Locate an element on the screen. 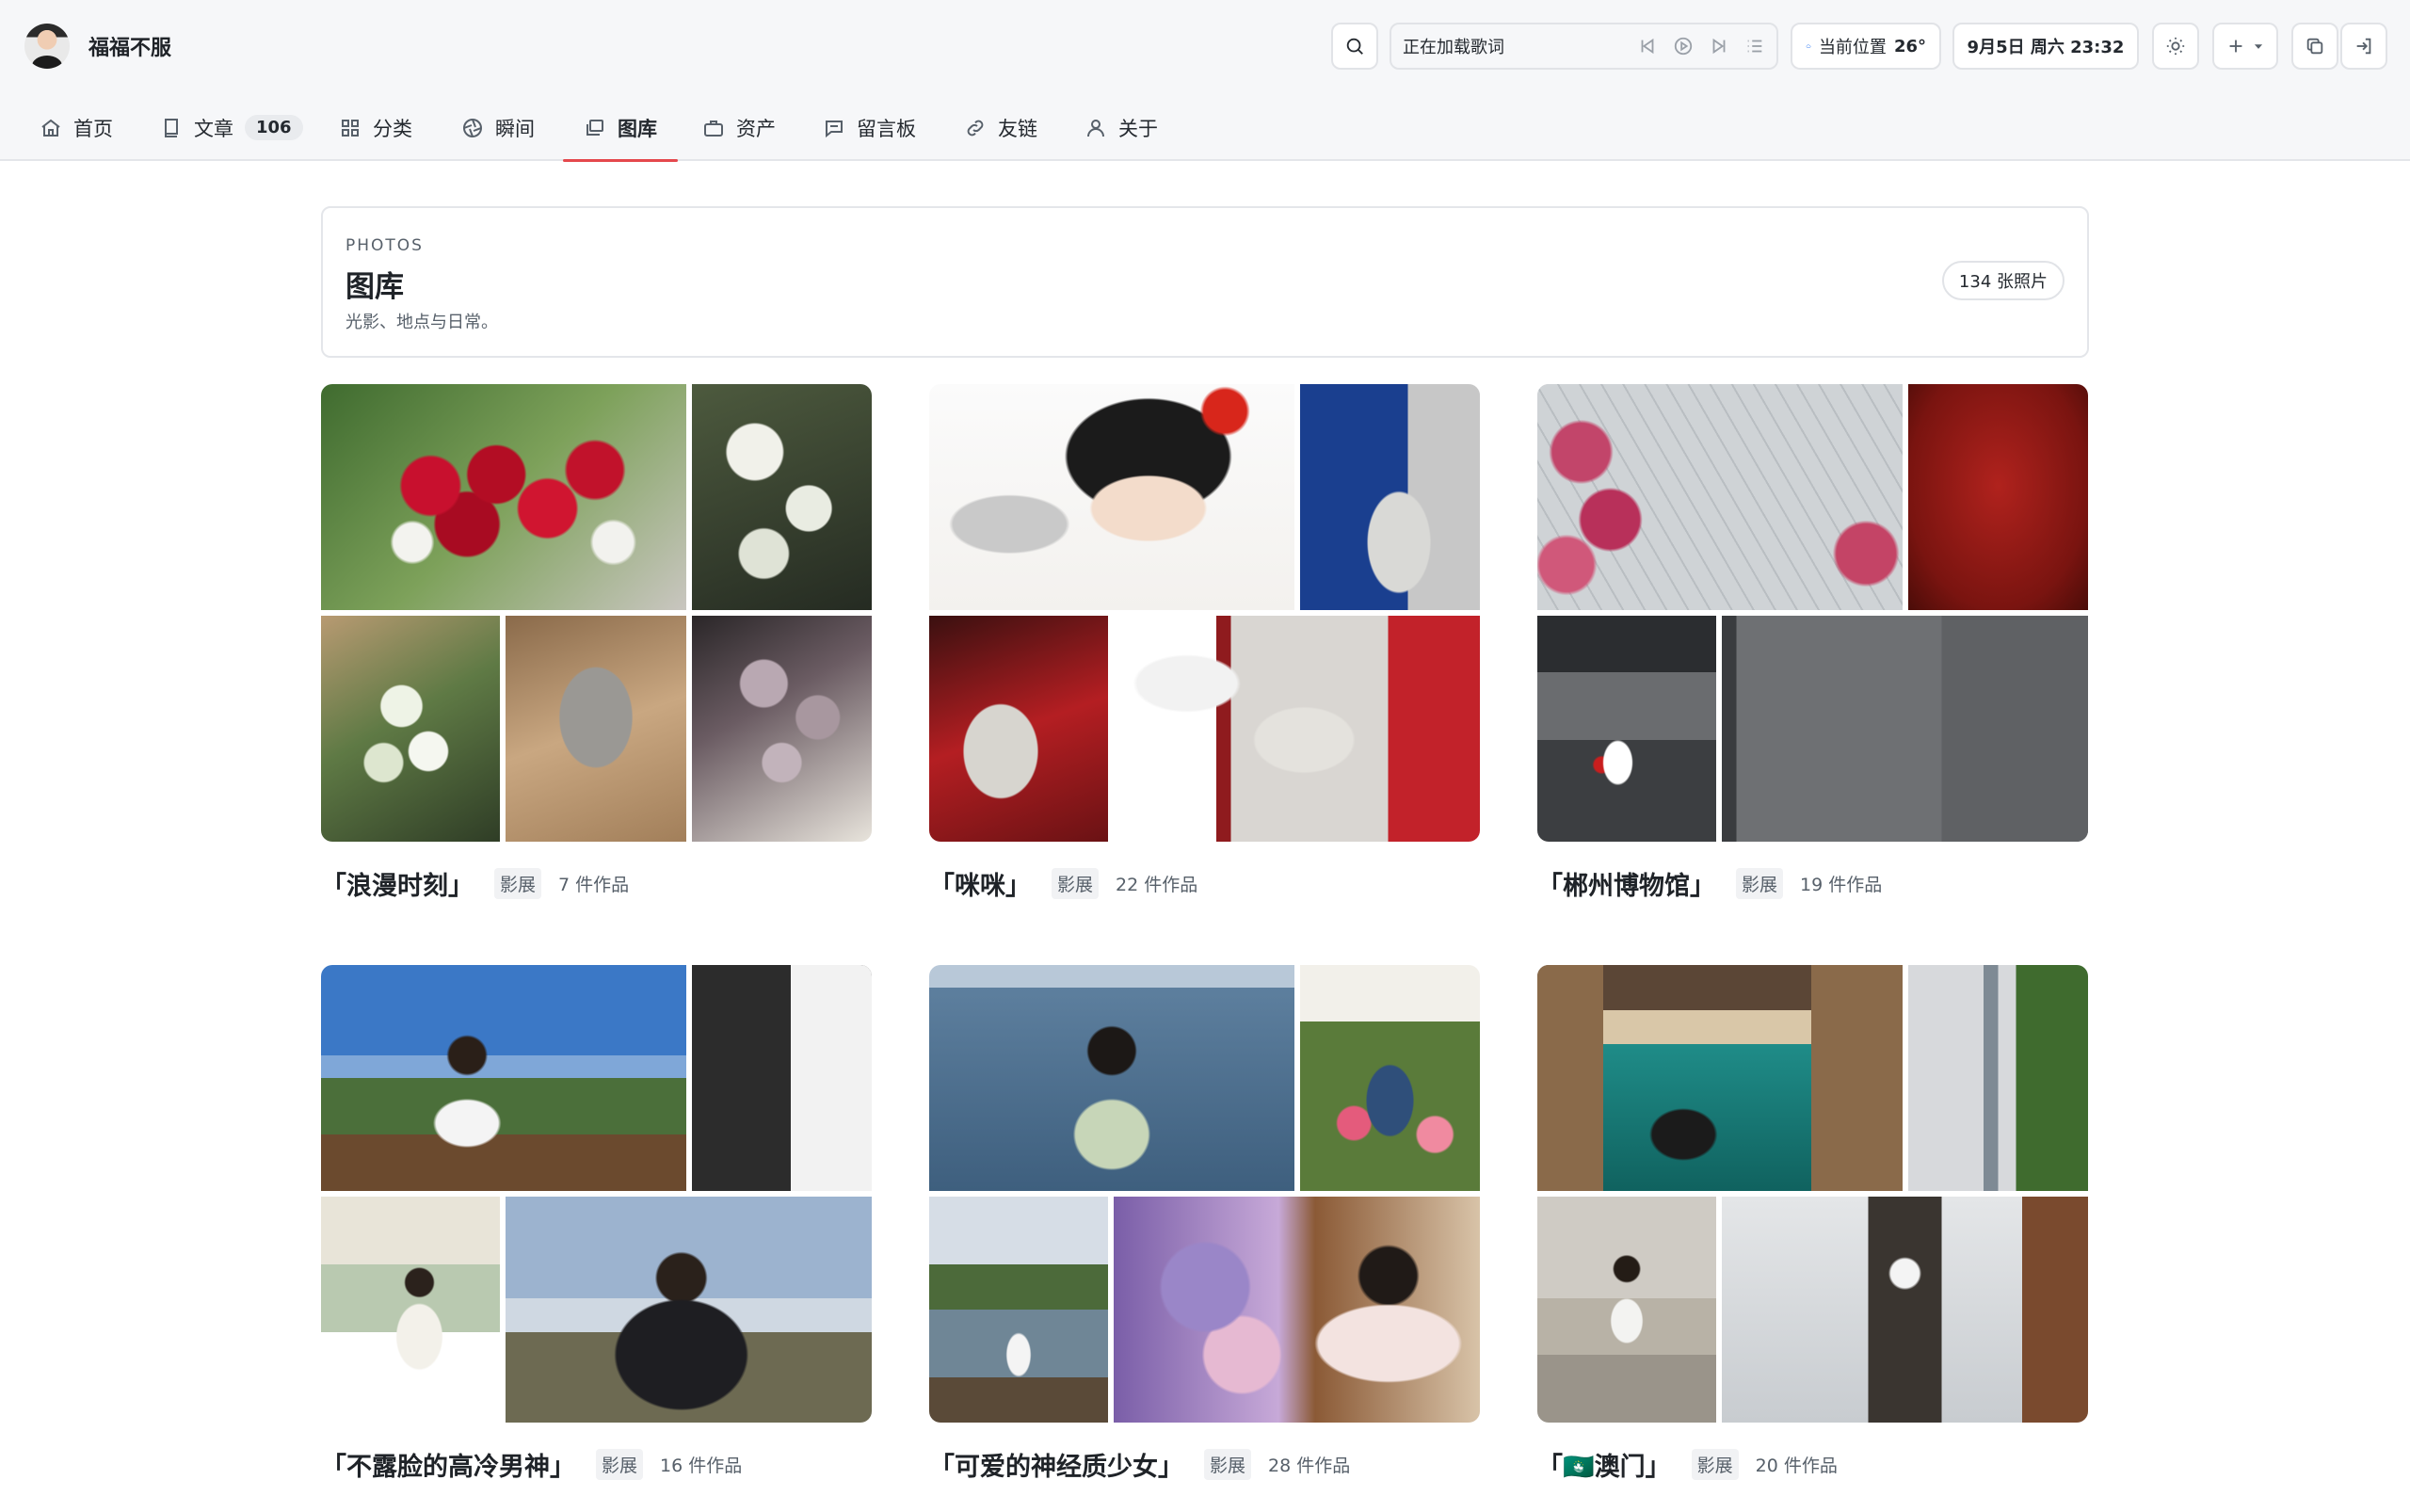  play-icon is located at coordinates (1683, 46).